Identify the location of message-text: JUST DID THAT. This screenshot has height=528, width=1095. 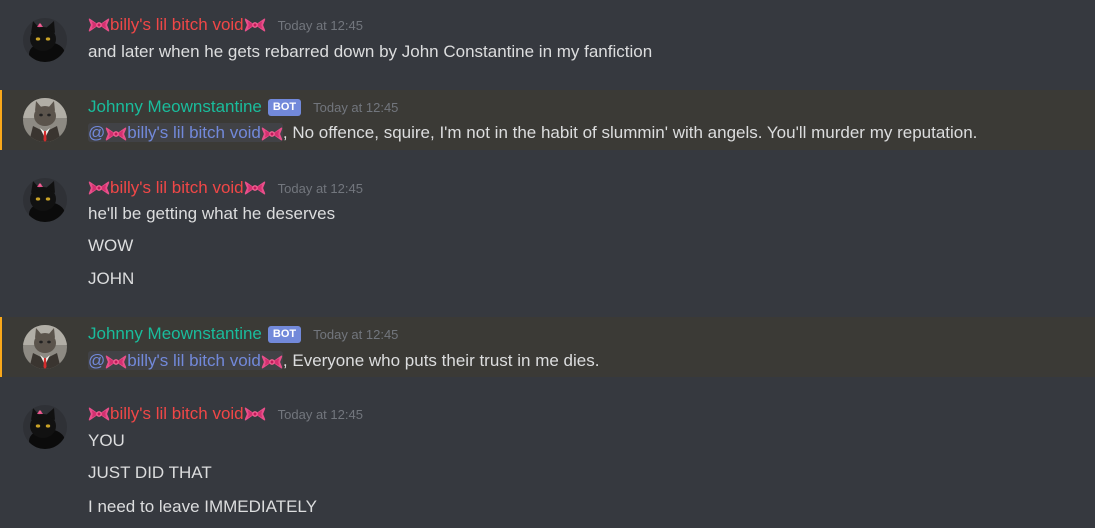
(150, 472).